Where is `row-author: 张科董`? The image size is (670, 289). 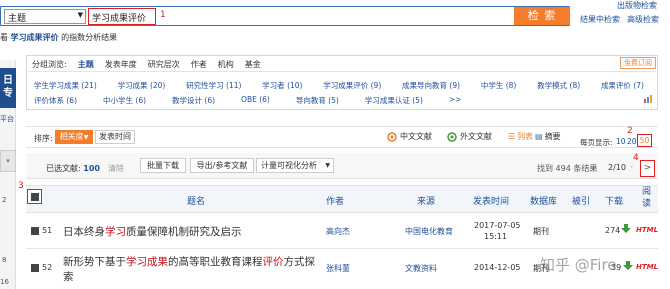 row-author: 张科董 is located at coordinates (338, 268).